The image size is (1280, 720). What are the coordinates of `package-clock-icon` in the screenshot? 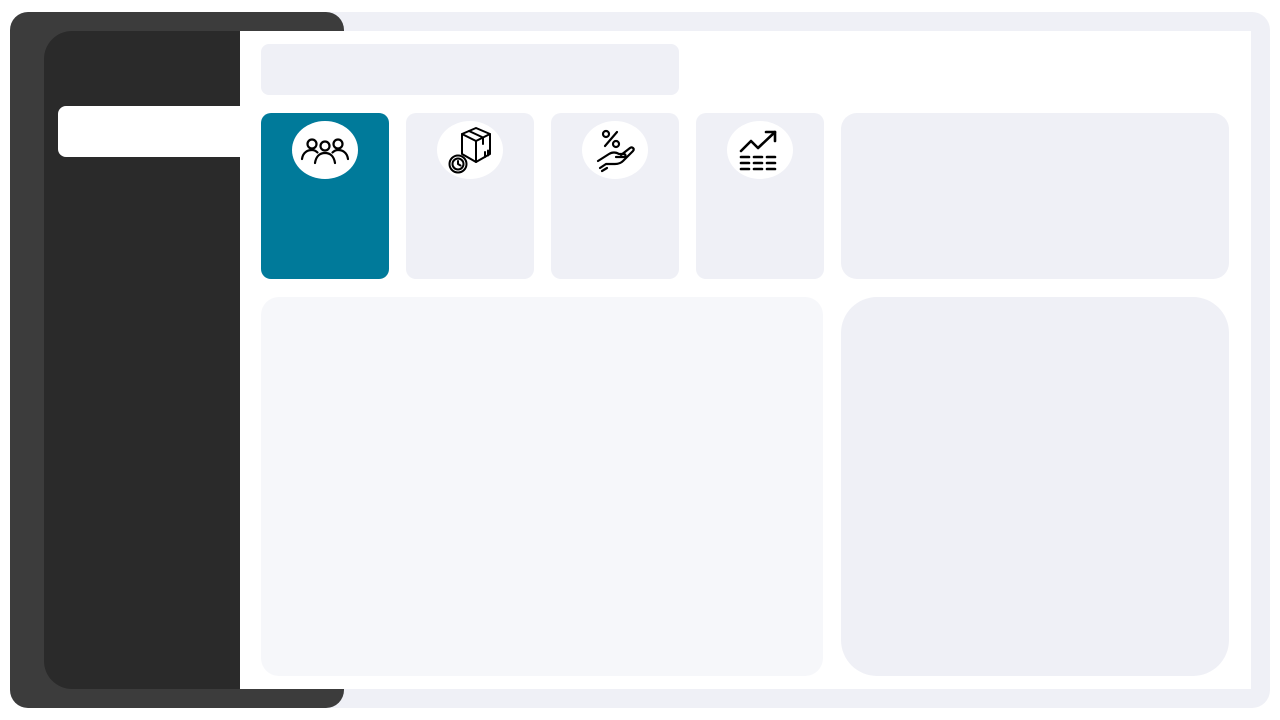 It's located at (470, 150).